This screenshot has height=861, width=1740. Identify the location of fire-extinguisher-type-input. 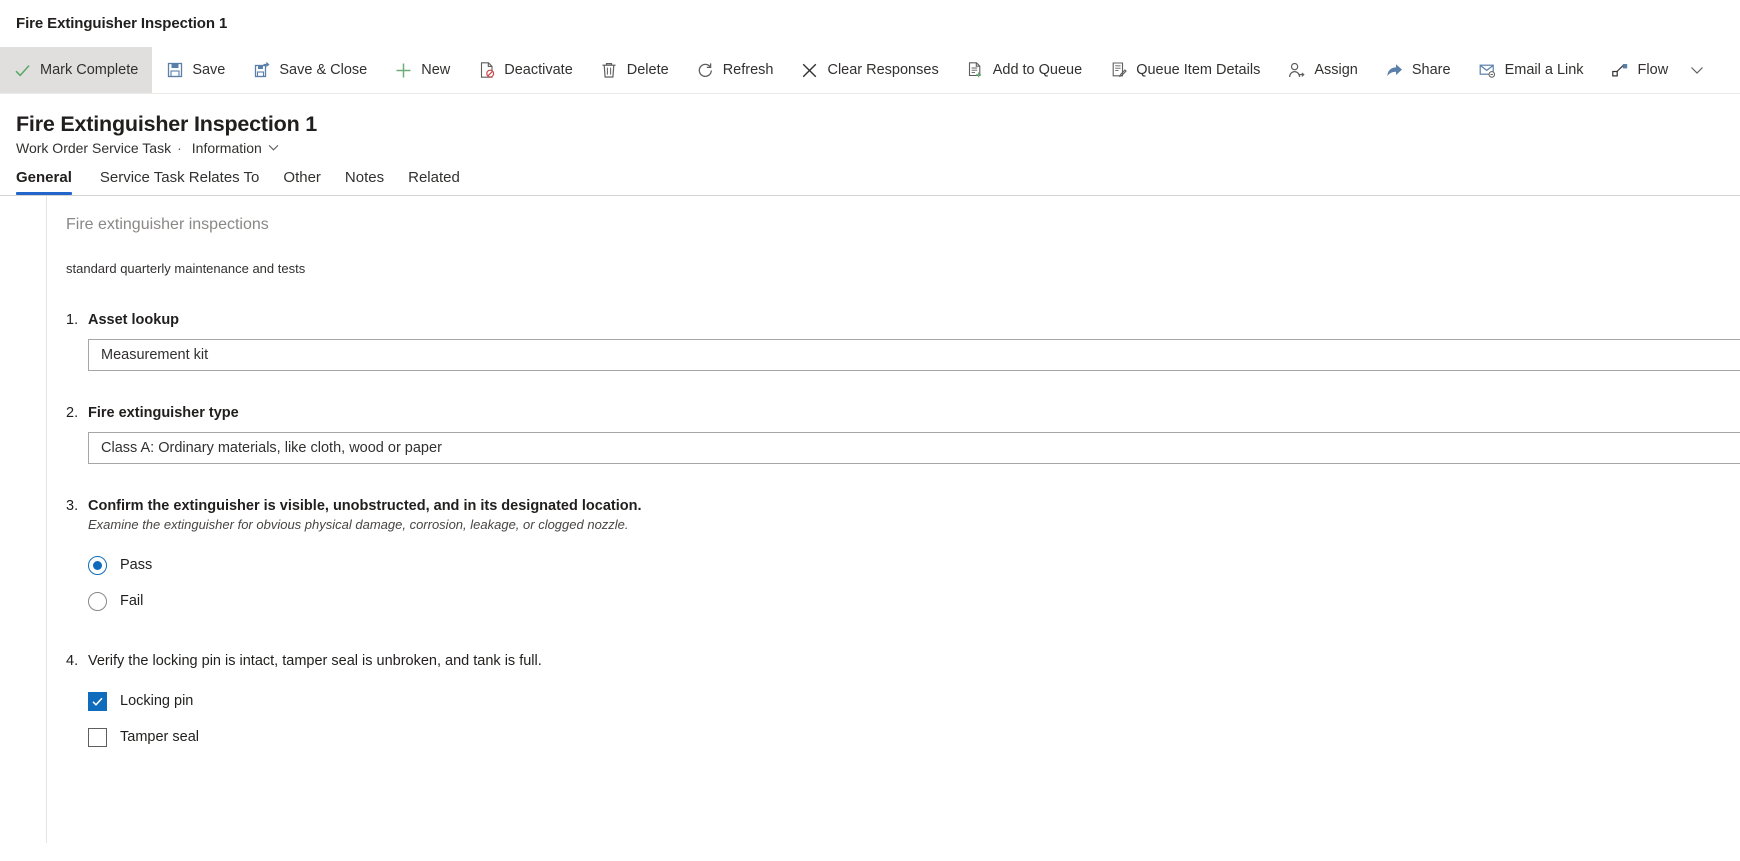
(914, 448).